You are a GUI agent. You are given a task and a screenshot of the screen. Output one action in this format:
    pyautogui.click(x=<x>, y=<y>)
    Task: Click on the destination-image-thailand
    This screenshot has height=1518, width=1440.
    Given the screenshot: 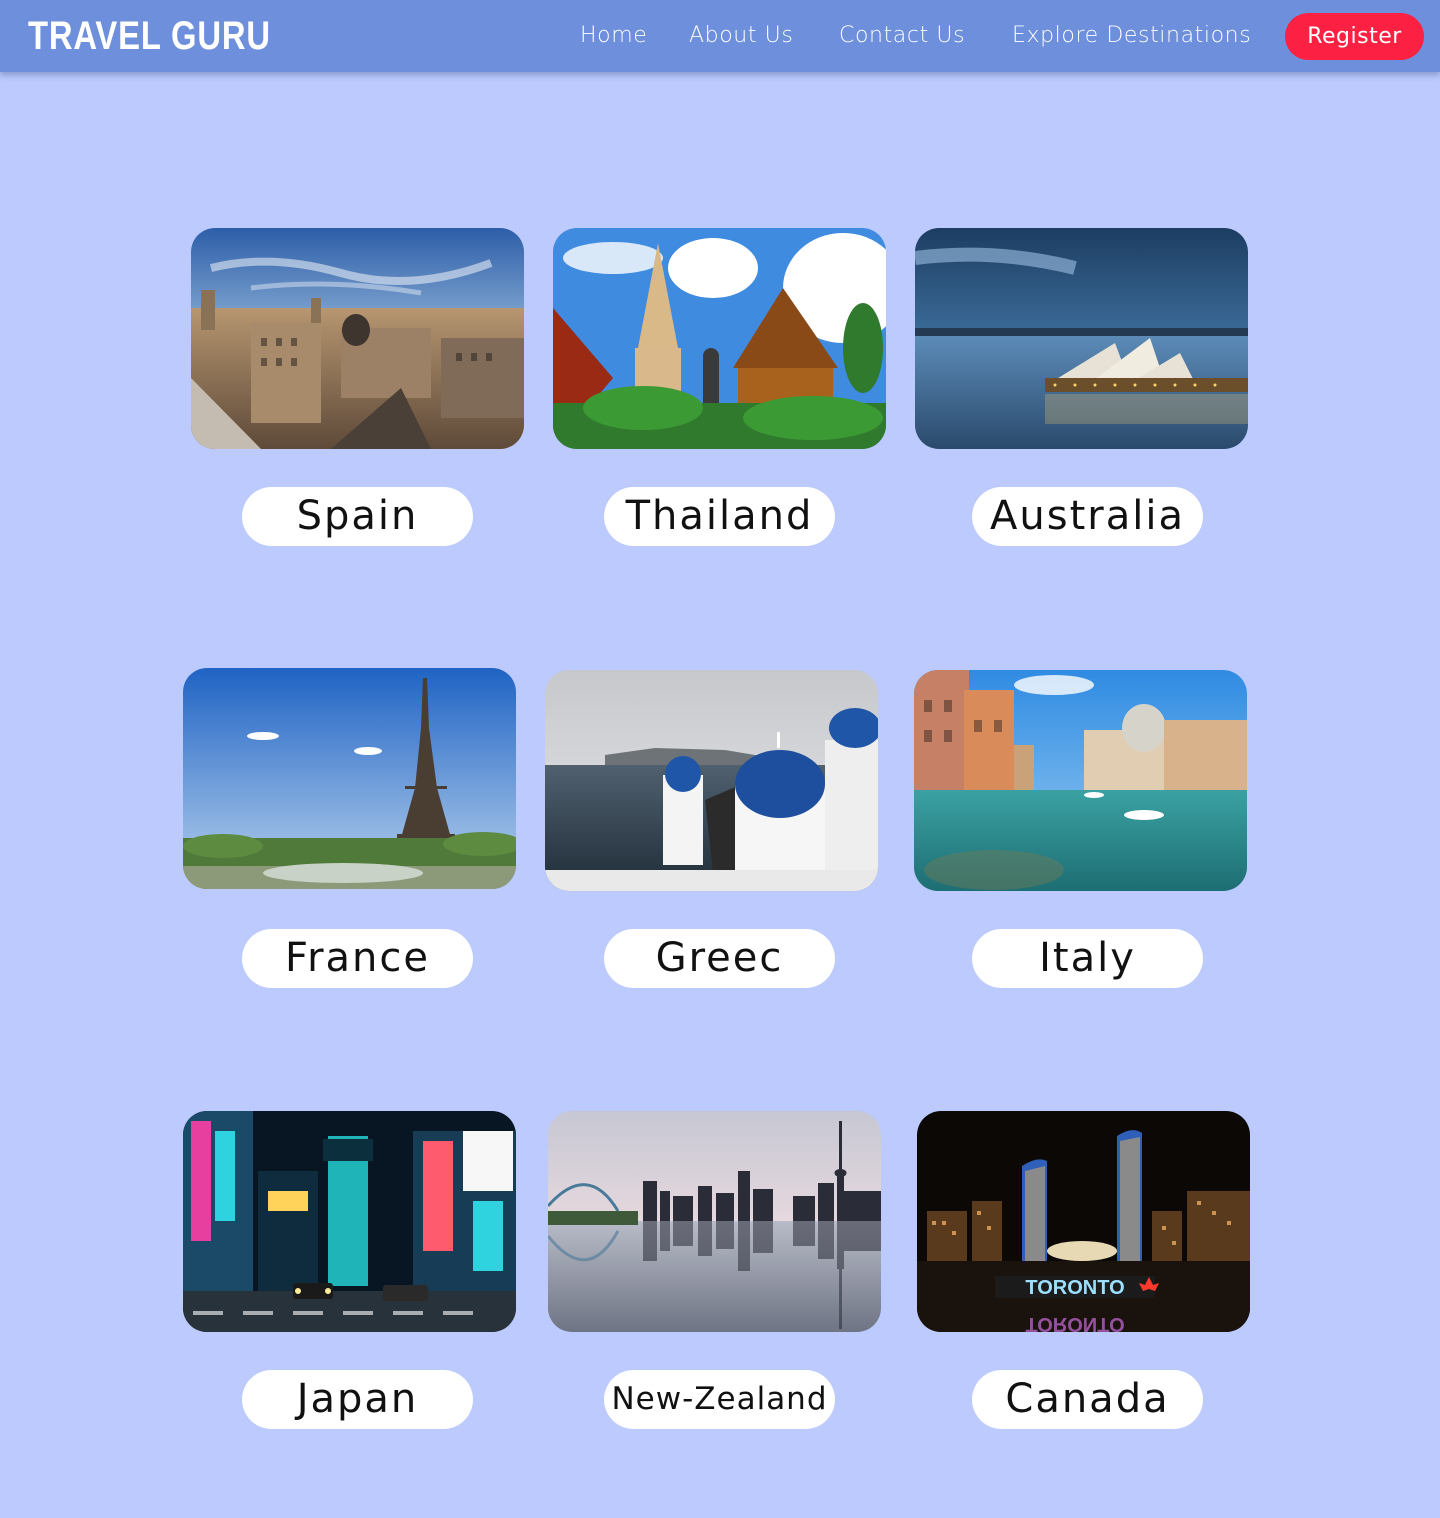 What is the action you would take?
    pyautogui.click(x=719, y=338)
    